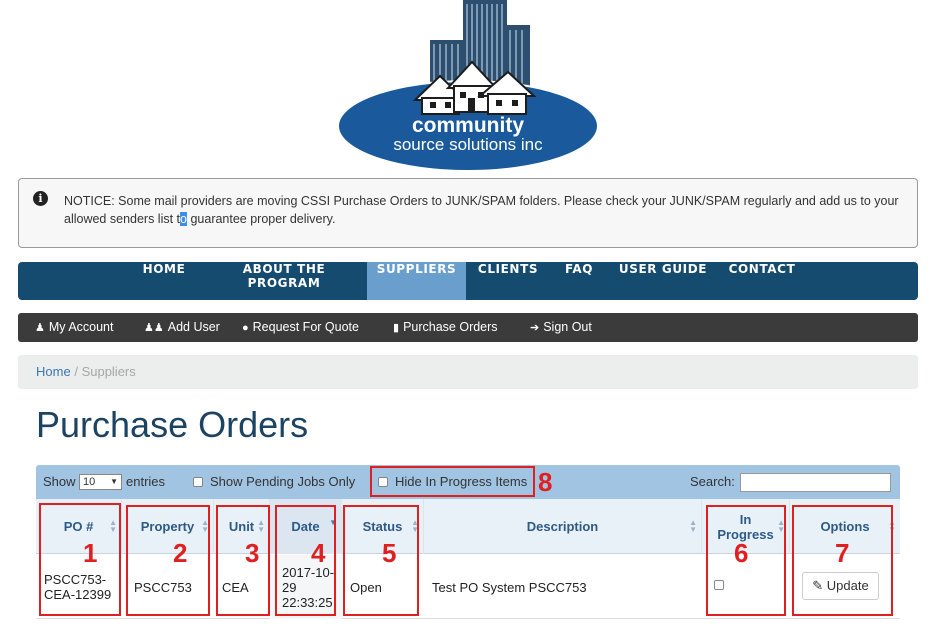 Image resolution: width=936 pixels, height=629 pixels. What do you see at coordinates (81, 327) in the screenshot?
I see `sub-nav-my-account-label: My Account` at bounding box center [81, 327].